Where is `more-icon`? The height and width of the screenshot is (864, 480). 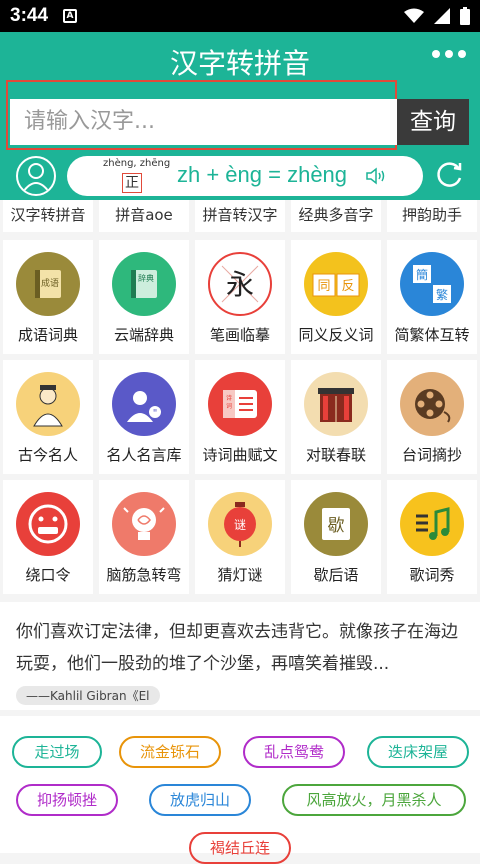
more-icon is located at coordinates (449, 54).